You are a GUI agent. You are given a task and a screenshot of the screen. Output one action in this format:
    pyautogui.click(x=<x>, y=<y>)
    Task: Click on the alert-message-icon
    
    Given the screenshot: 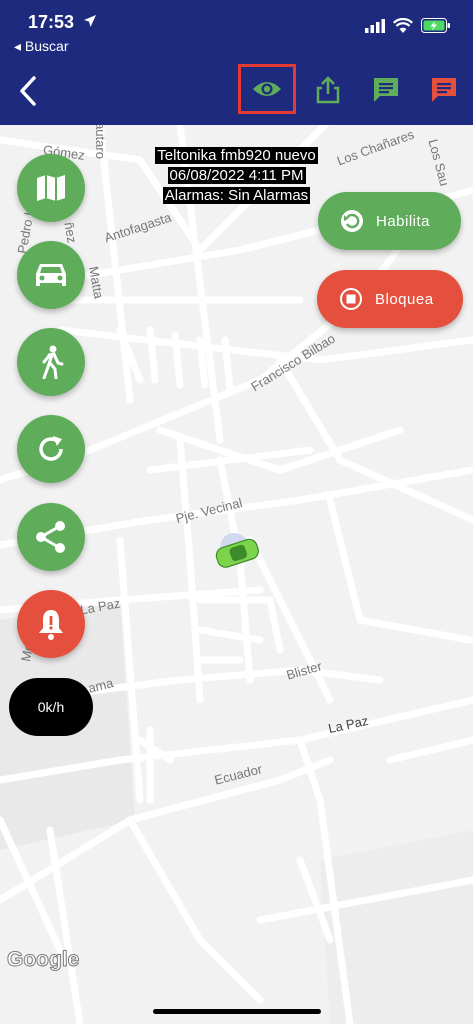 What is the action you would take?
    pyautogui.click(x=444, y=90)
    